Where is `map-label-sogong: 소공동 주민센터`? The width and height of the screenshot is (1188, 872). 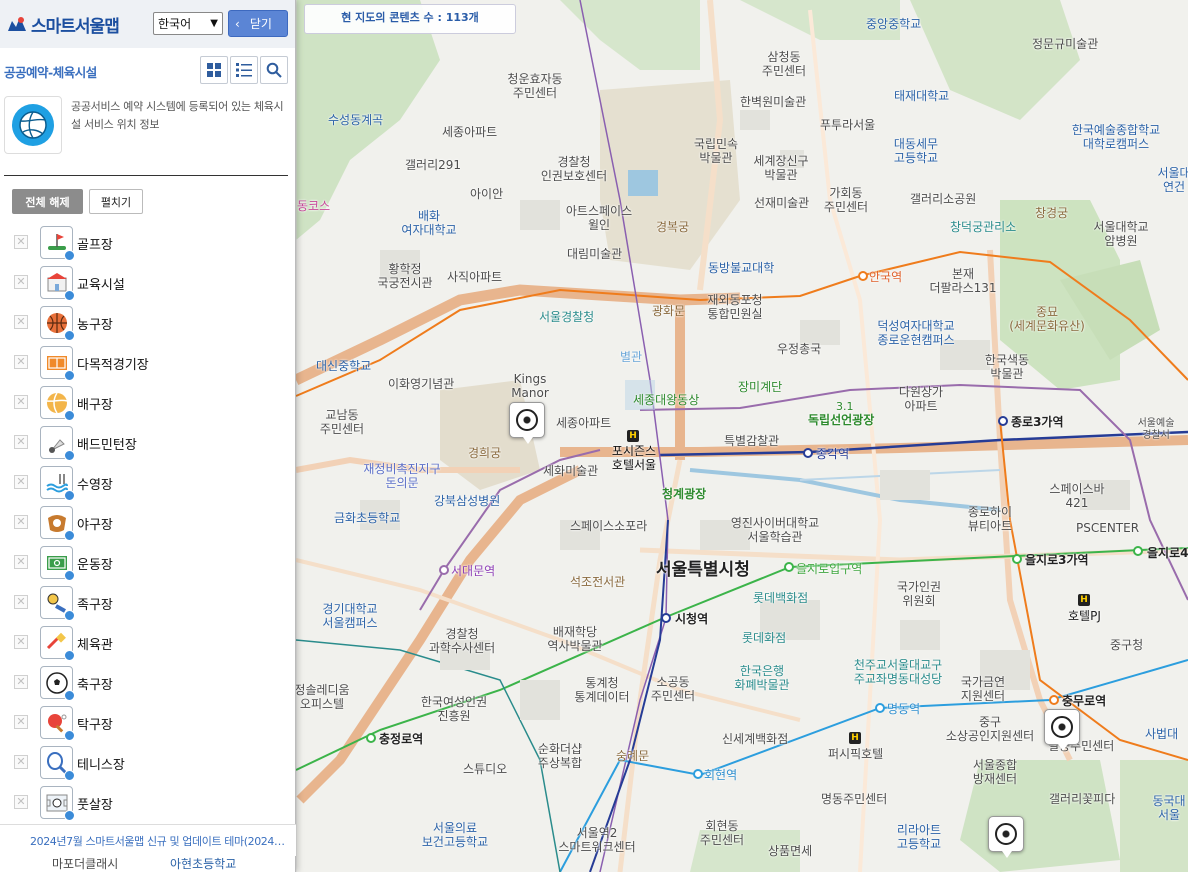 map-label-sogong: 소공동 주민센터 is located at coordinates (673, 689).